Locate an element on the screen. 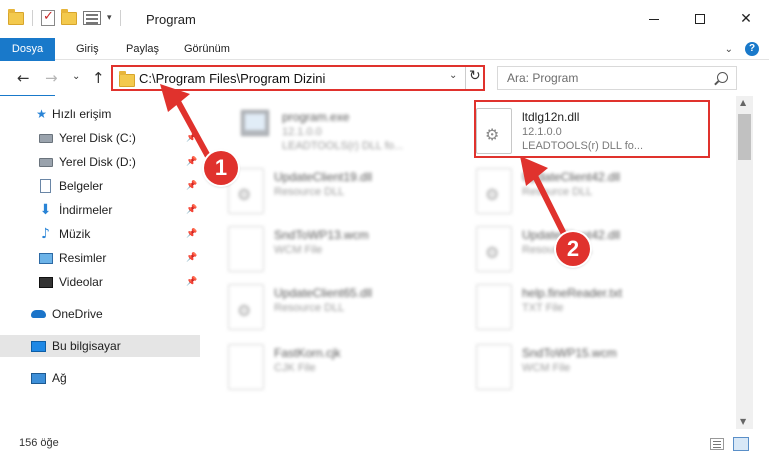 This screenshot has height=471, width=769. sidebar-item-local-disk-d: Yerel Disk (D:) 📌 is located at coordinates (100, 162).